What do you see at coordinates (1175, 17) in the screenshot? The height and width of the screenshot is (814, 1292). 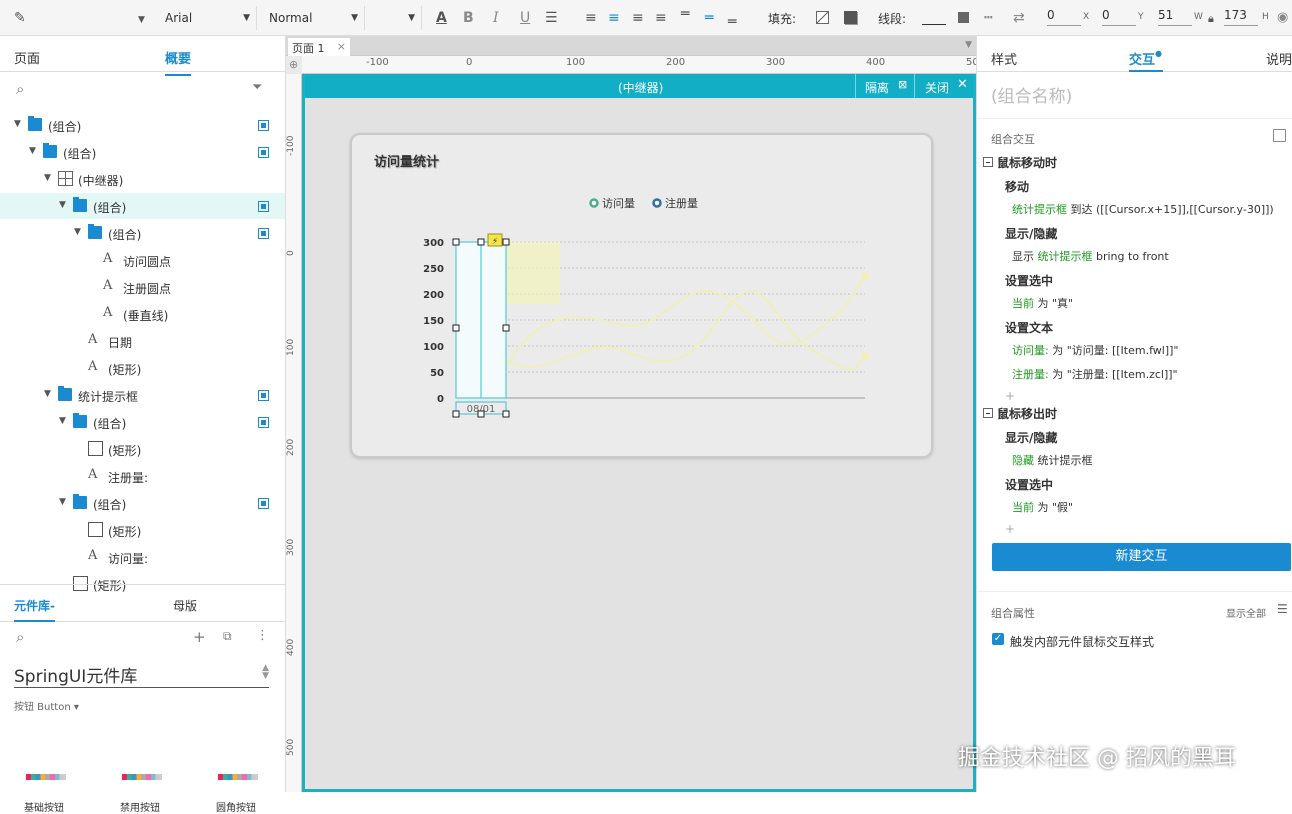 I see `width-field: 51` at bounding box center [1175, 17].